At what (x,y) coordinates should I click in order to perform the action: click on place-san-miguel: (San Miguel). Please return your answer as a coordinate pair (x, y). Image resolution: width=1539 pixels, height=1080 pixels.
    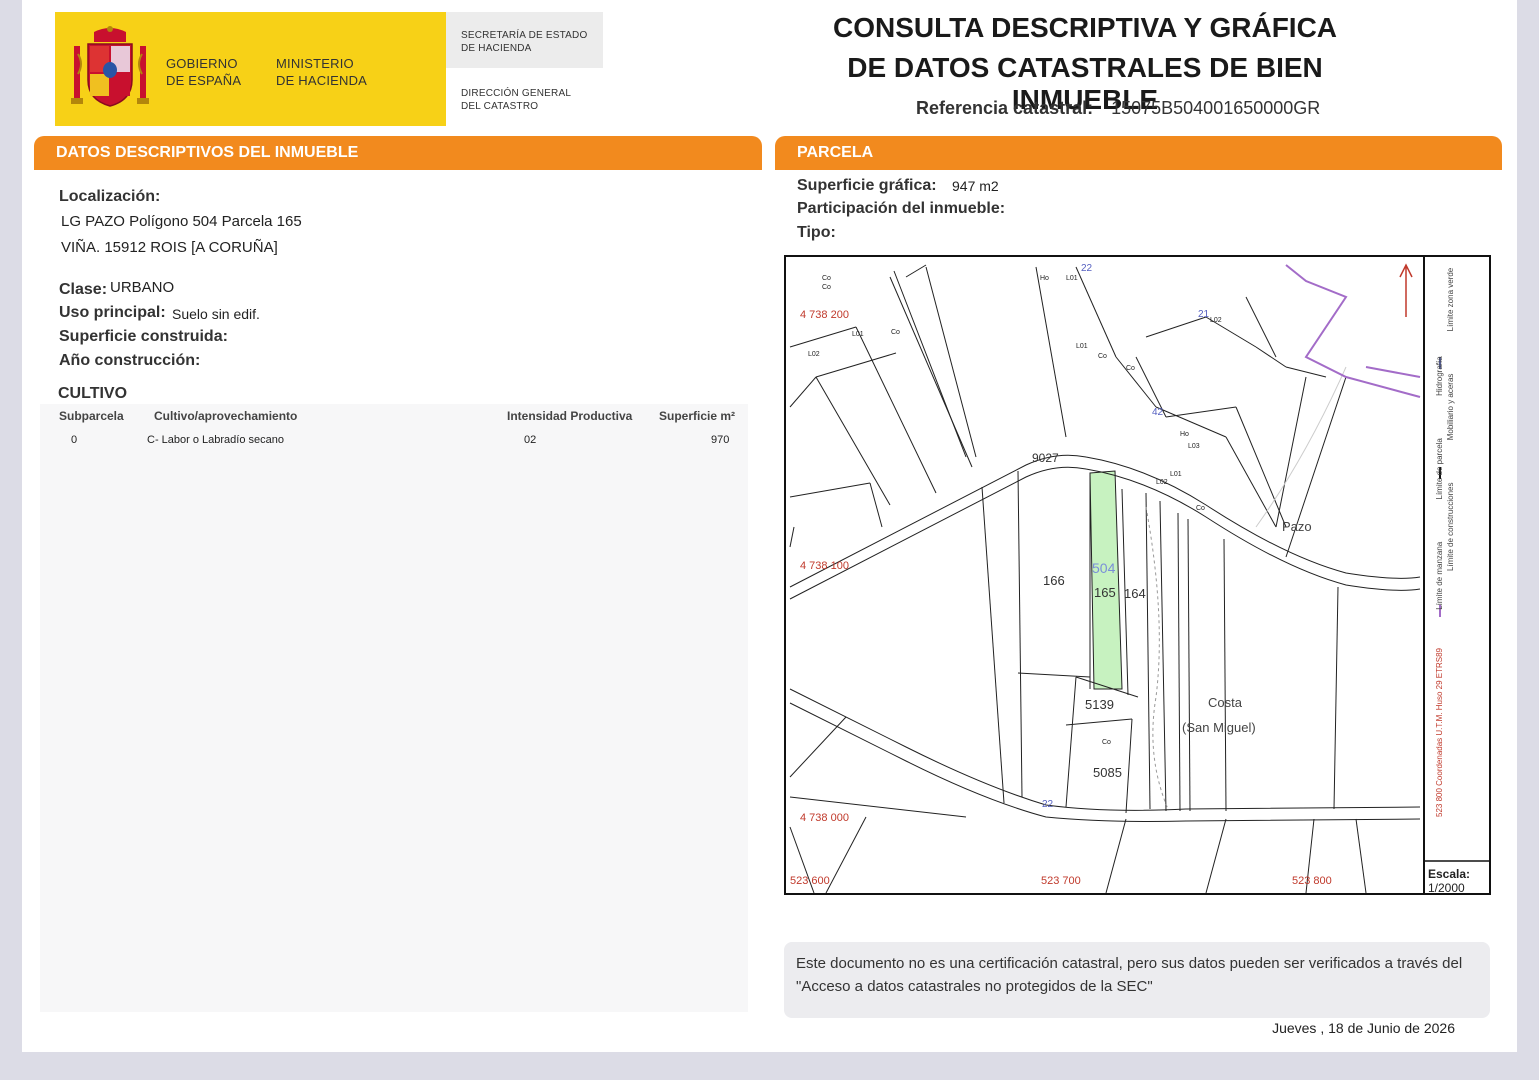
    Looking at the image, I should click on (1219, 727).